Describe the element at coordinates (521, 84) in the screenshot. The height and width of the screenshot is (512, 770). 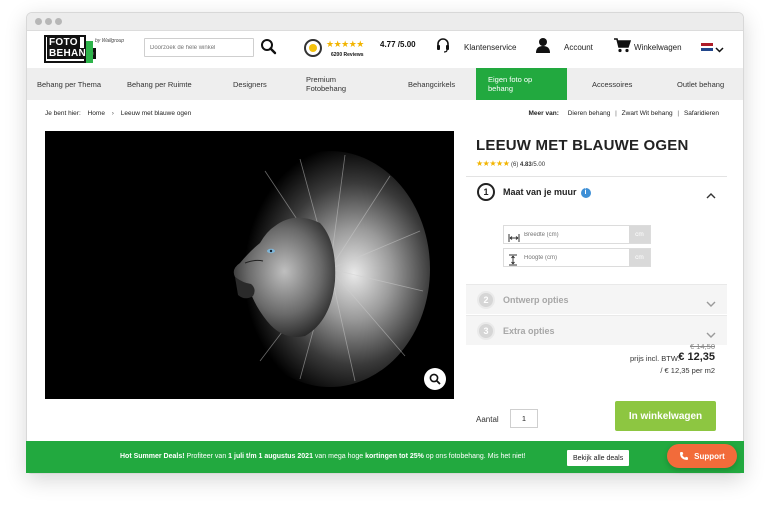
I see `nav-eigen-foto-op-behang: Eigen foto op behang` at that location.